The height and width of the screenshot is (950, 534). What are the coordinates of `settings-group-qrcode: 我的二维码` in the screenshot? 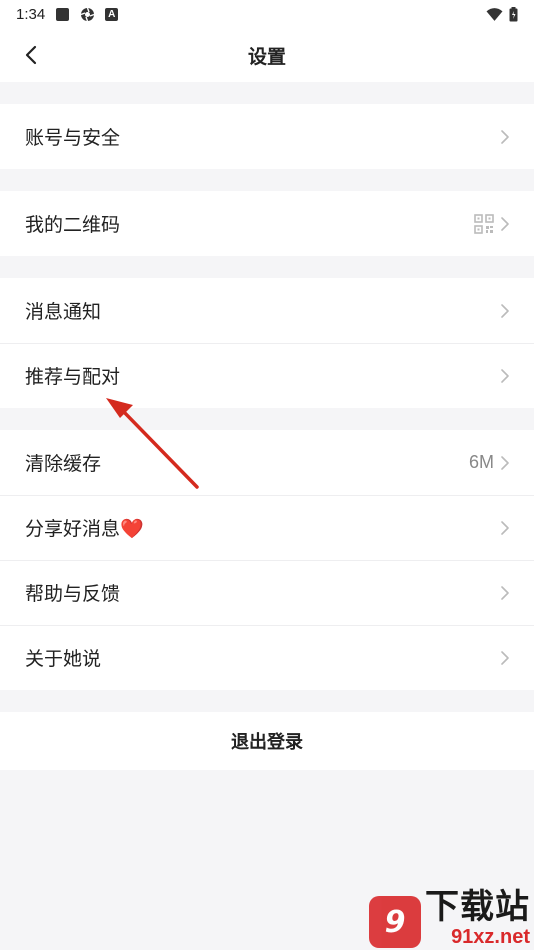 It's located at (267, 223).